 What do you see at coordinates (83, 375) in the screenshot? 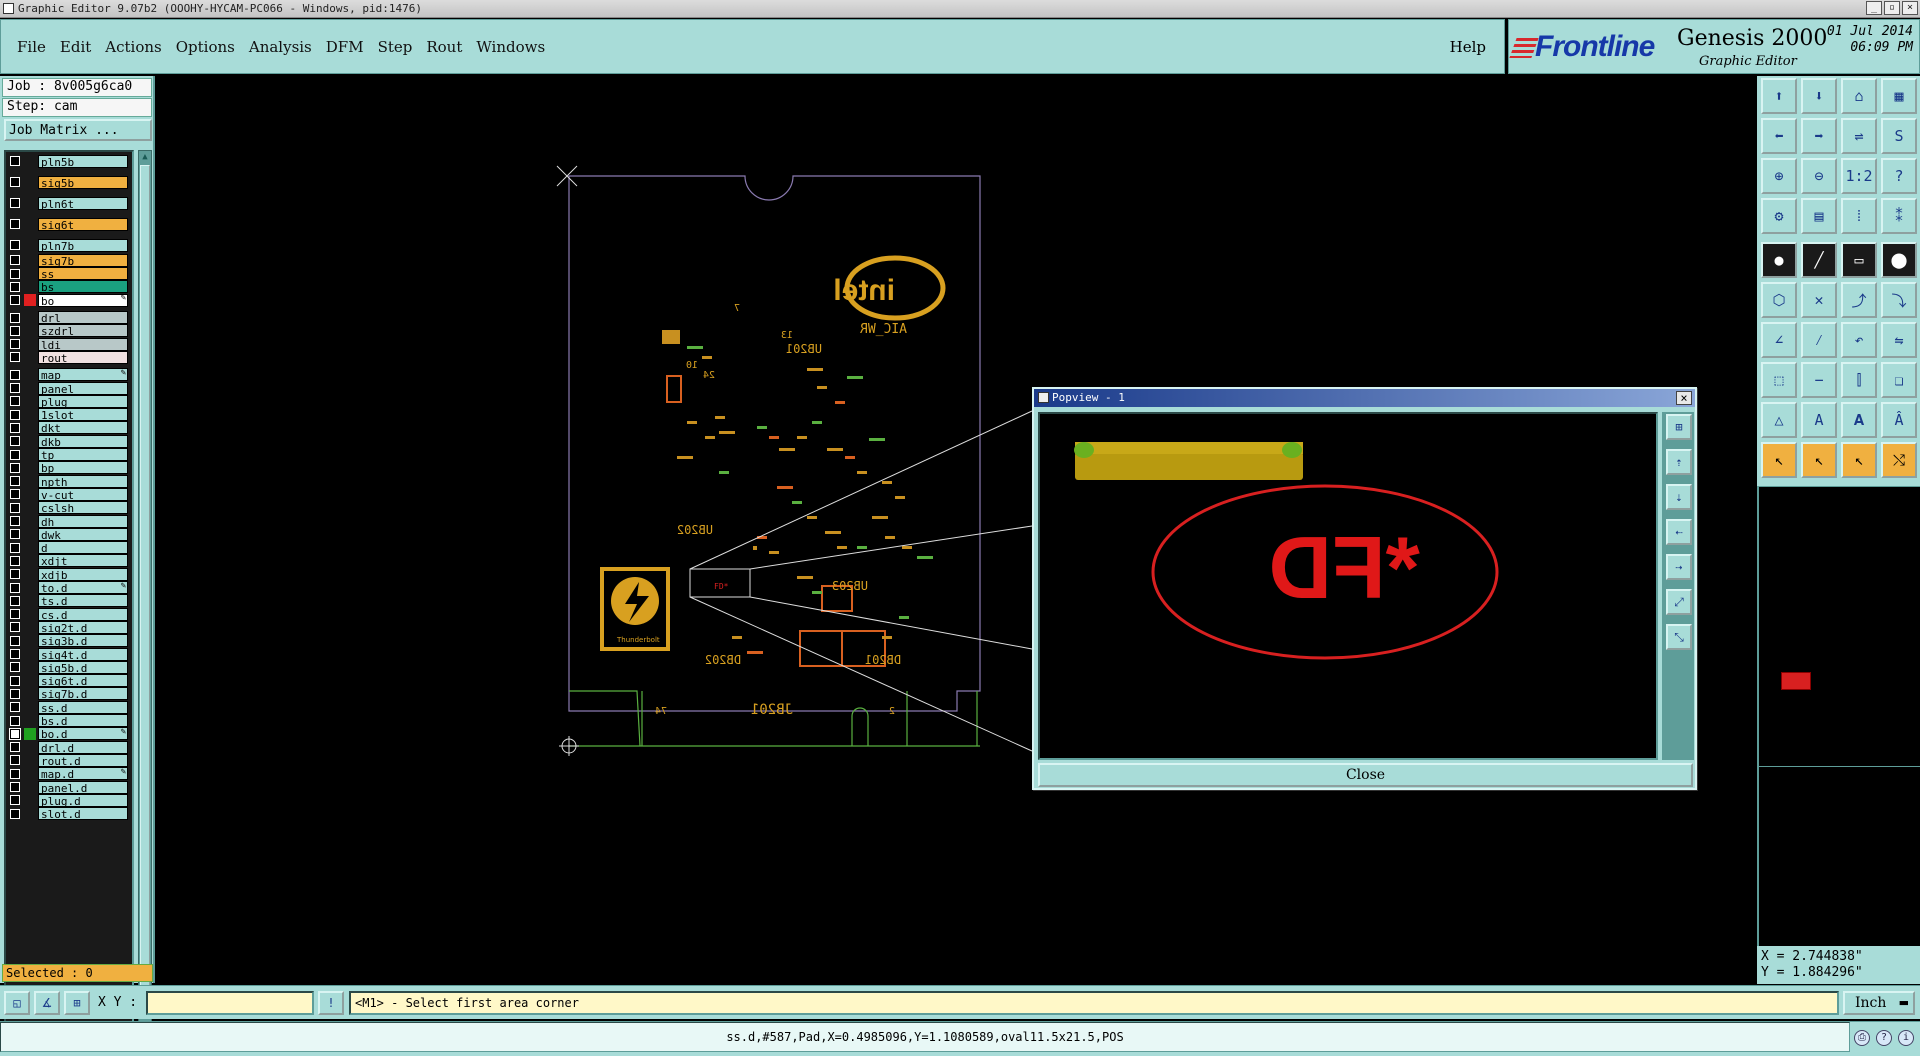
I see `layer-name: map` at bounding box center [83, 375].